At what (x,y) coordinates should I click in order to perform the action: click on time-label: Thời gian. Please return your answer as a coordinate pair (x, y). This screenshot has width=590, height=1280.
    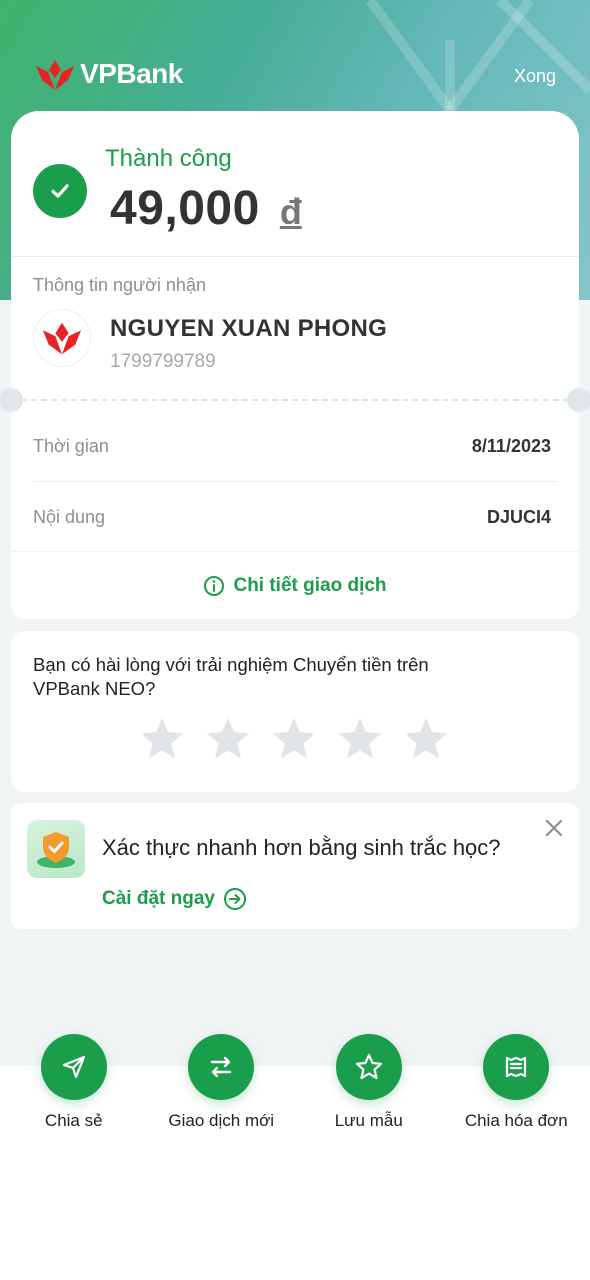
    Looking at the image, I should click on (71, 446).